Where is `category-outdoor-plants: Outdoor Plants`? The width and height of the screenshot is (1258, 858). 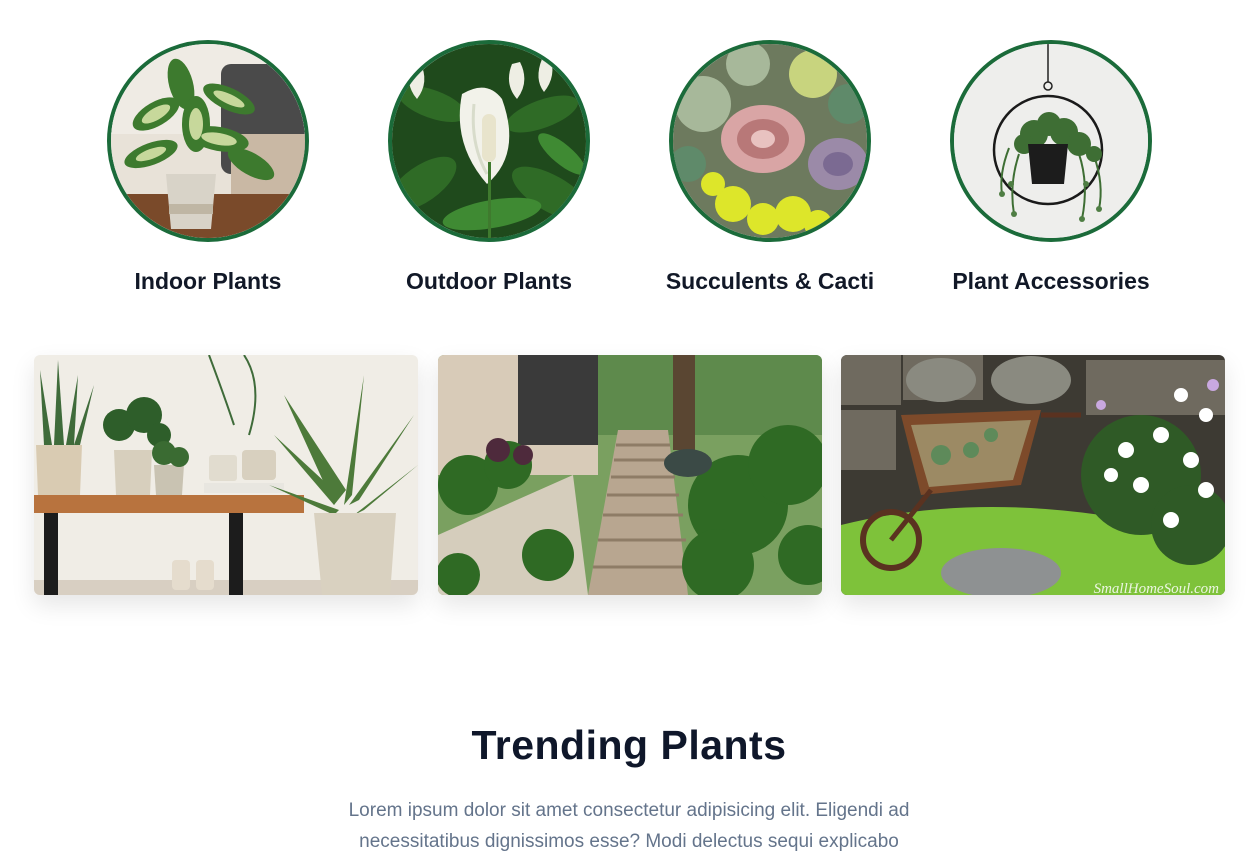 category-outdoor-plants: Outdoor Plants is located at coordinates (489, 167).